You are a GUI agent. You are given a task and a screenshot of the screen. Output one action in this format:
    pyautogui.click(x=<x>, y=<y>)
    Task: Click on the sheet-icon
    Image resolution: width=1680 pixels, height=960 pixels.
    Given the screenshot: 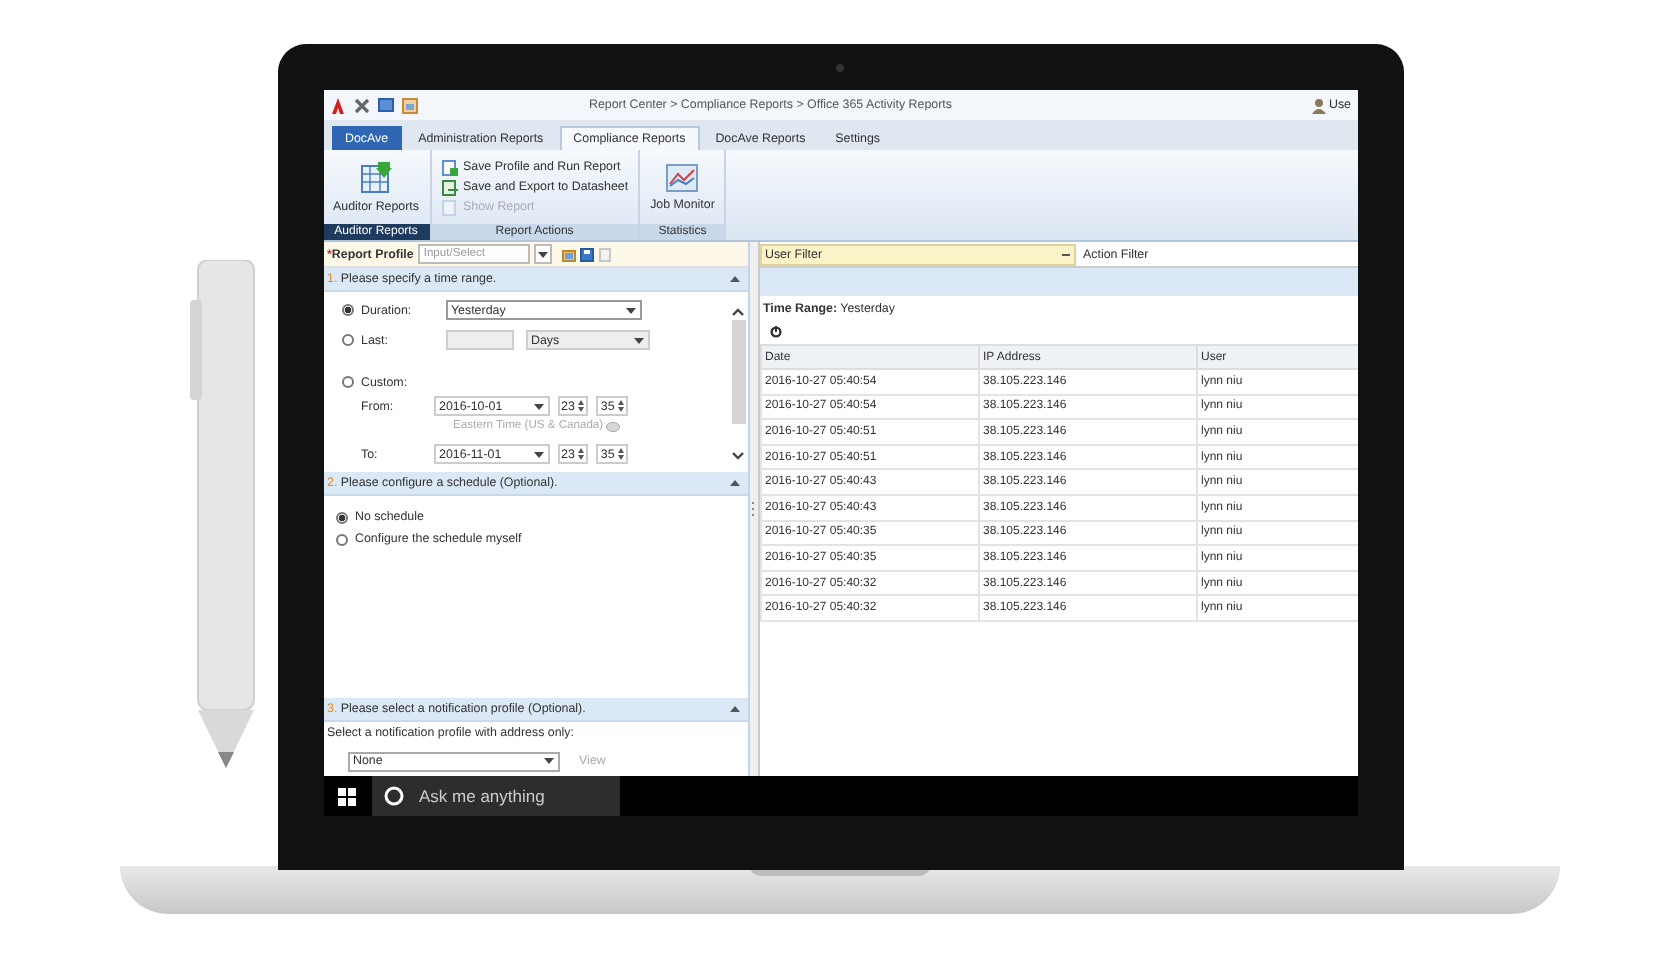 What is the action you would take?
    pyautogui.click(x=376, y=177)
    